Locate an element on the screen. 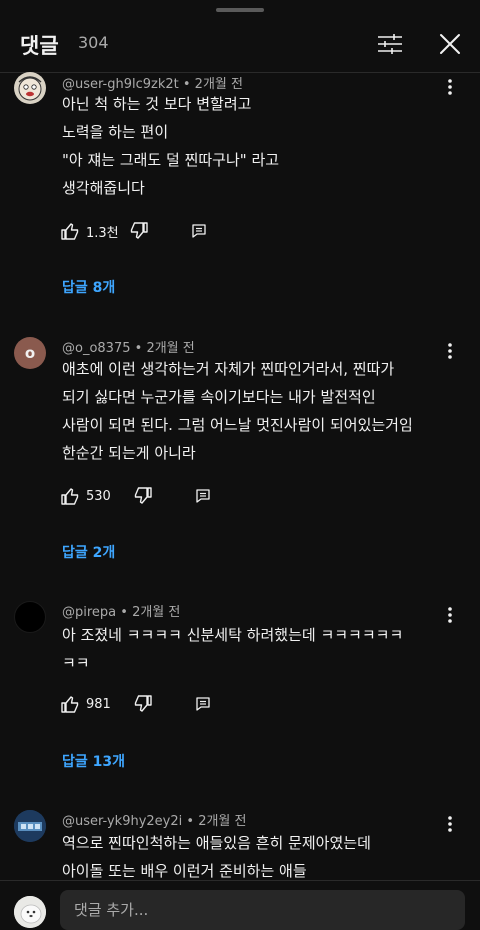  comment-meta: @o_o8375 • 2개월 전 is located at coordinates (128, 348).